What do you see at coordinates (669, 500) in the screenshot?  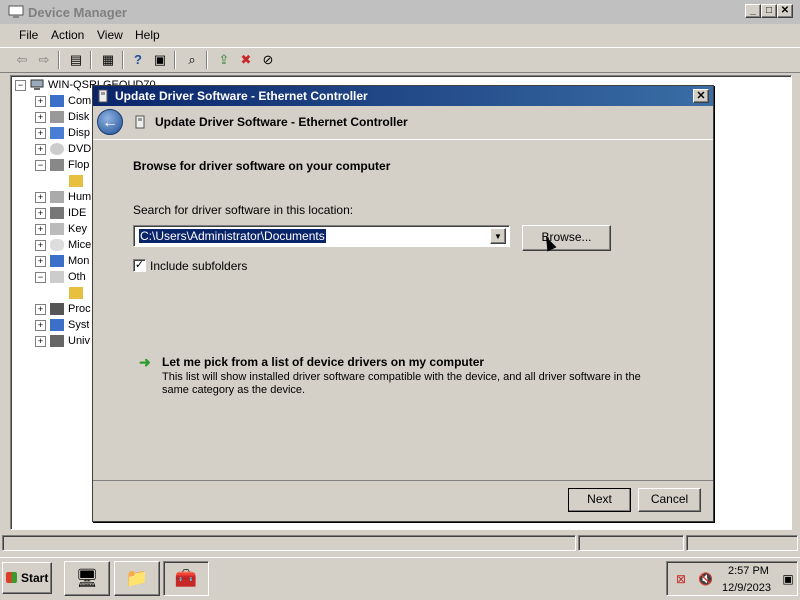 I see `cancel-button: Cancel` at bounding box center [669, 500].